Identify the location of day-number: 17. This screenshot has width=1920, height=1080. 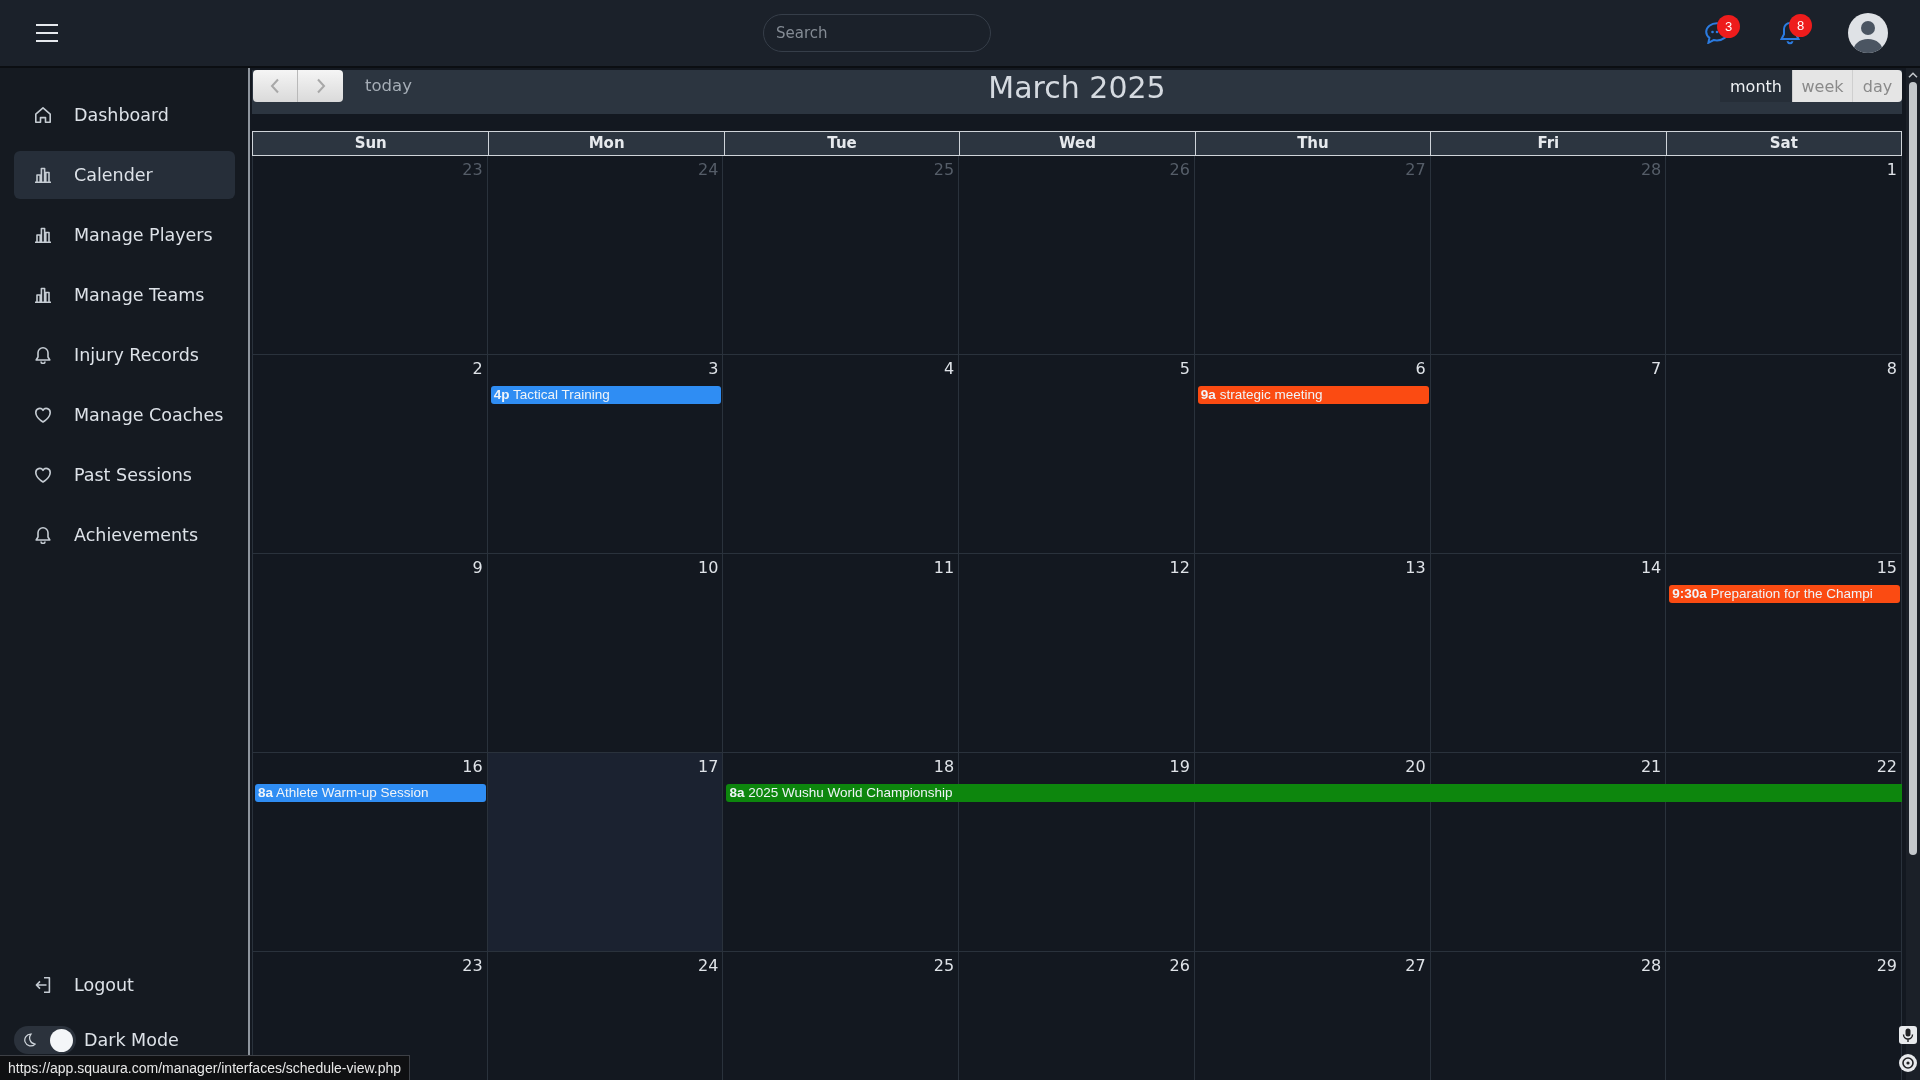
(708, 767).